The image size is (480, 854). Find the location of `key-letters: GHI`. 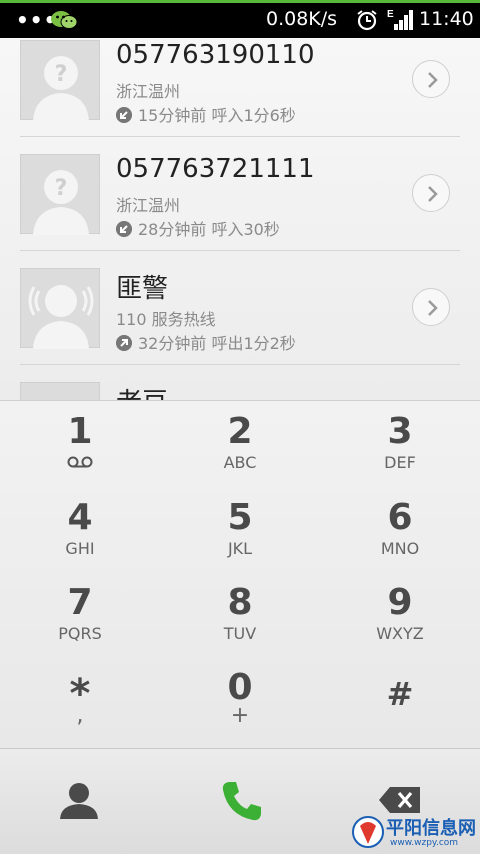

key-letters: GHI is located at coordinates (80, 548).